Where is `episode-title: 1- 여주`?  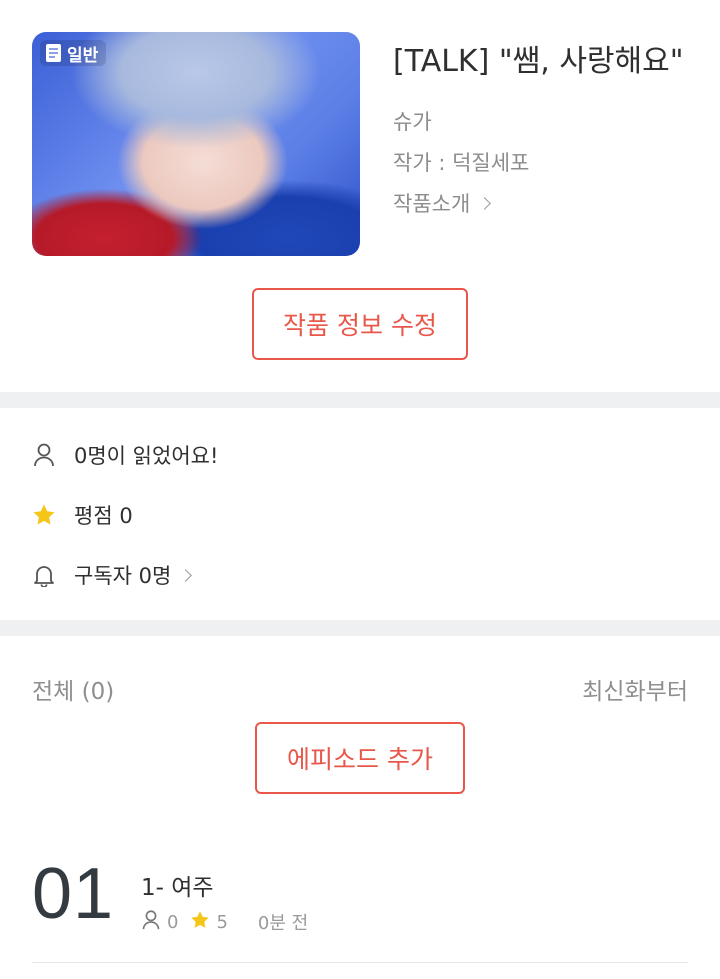
episode-title: 1- 여주 is located at coordinates (177, 888).